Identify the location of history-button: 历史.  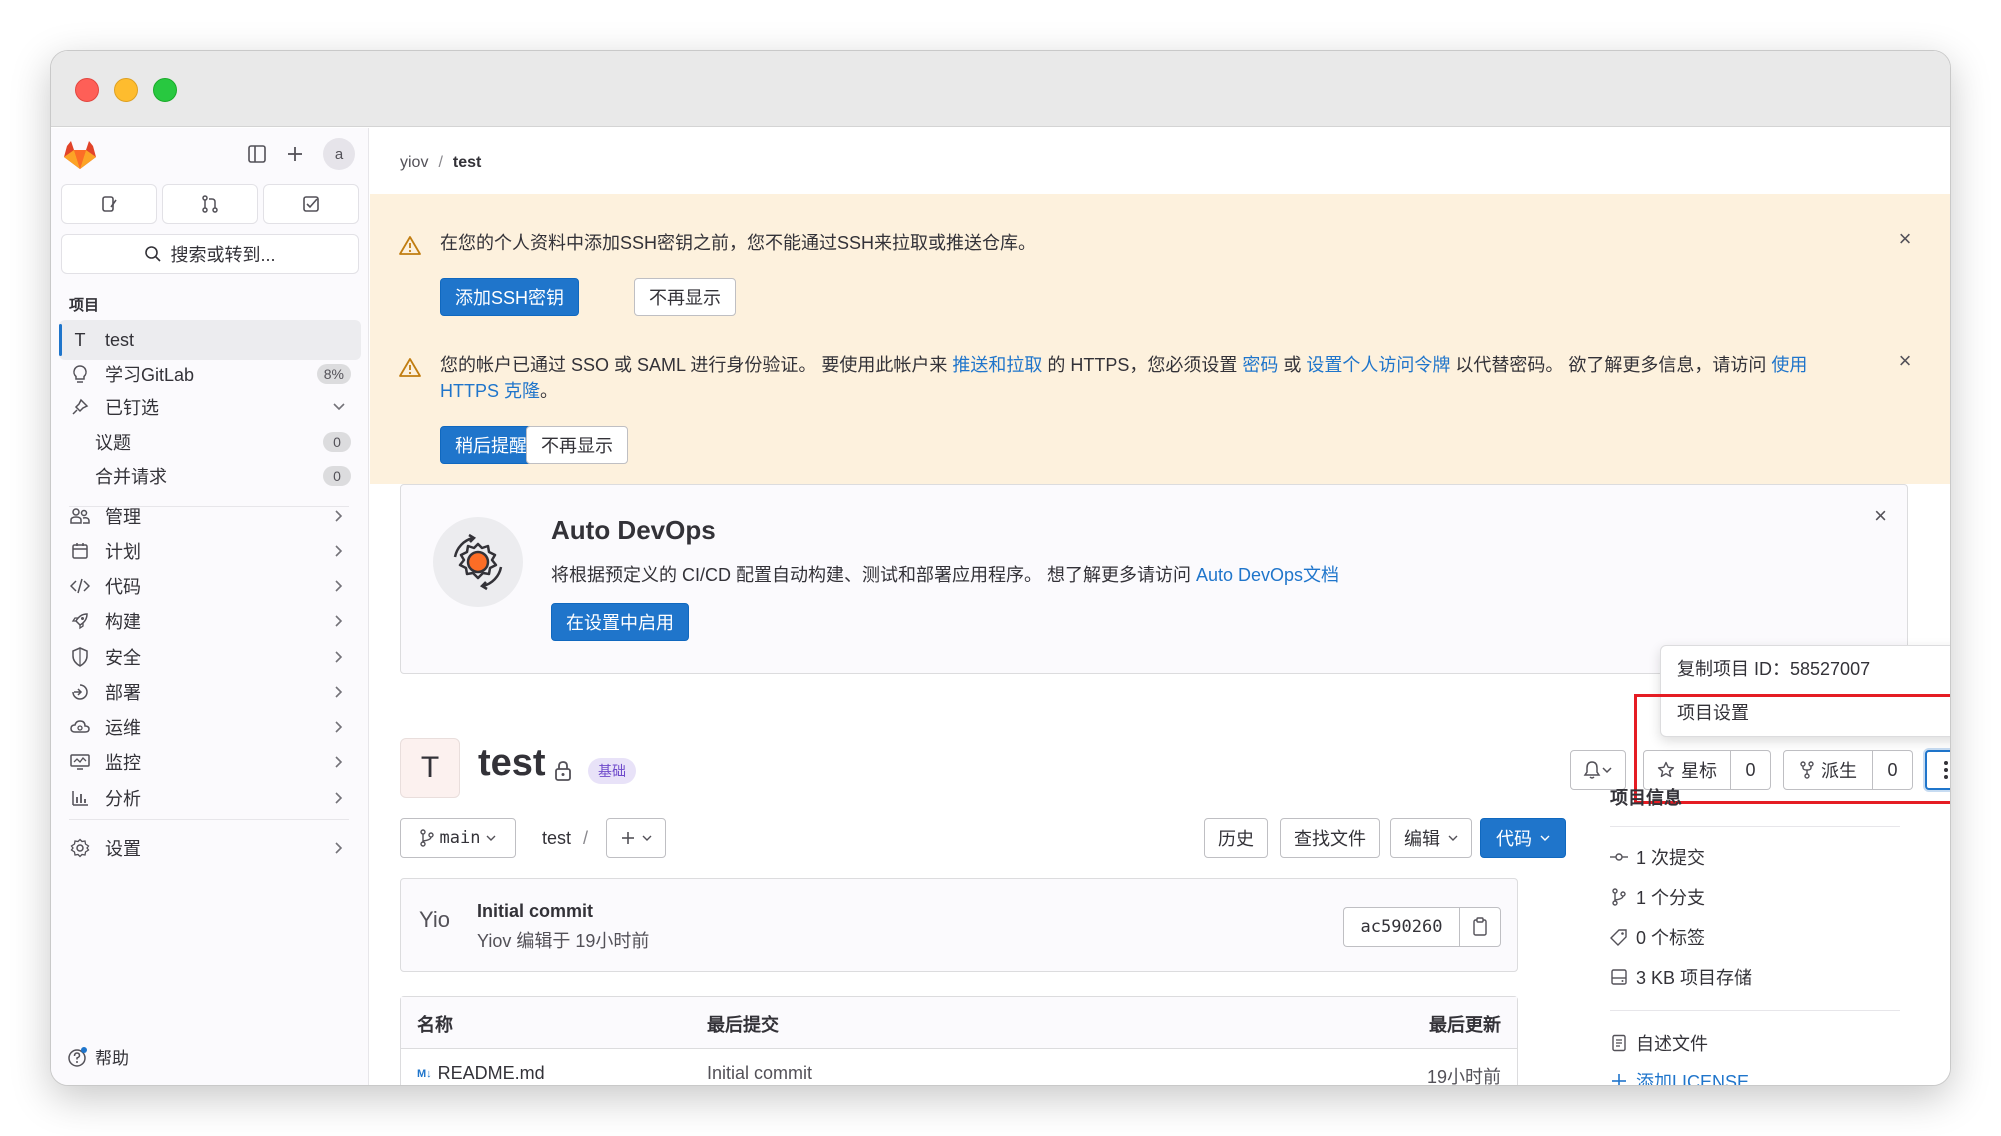
(1236, 838).